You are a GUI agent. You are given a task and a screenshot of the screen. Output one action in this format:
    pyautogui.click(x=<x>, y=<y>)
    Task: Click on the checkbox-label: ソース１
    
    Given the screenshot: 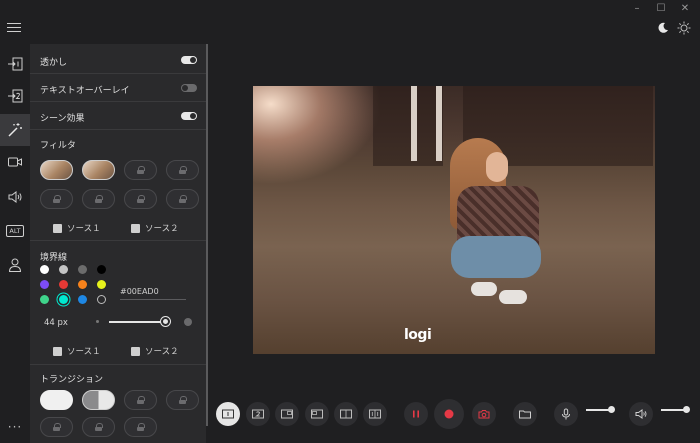 What is the action you would take?
    pyautogui.click(x=84, y=352)
    